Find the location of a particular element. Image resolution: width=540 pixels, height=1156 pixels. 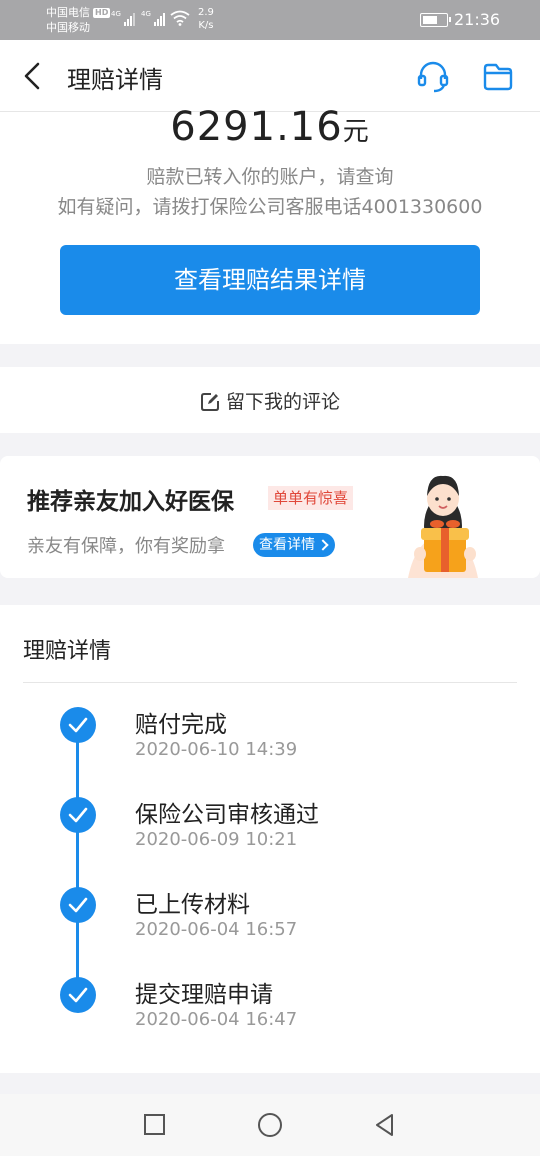

page-title: 理赔详情 is located at coordinates (115, 80).